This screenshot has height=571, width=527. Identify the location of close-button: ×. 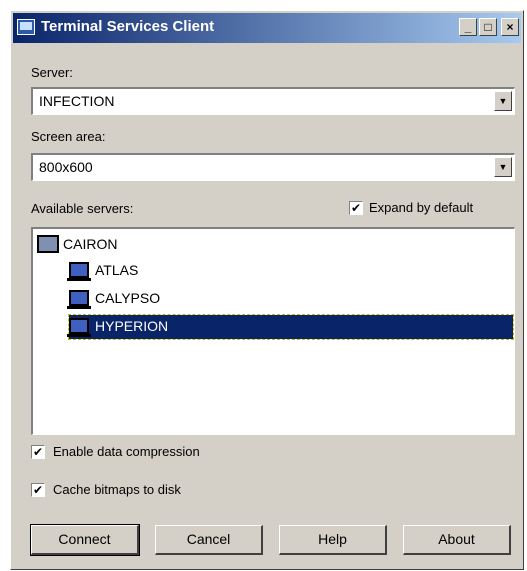
(510, 27).